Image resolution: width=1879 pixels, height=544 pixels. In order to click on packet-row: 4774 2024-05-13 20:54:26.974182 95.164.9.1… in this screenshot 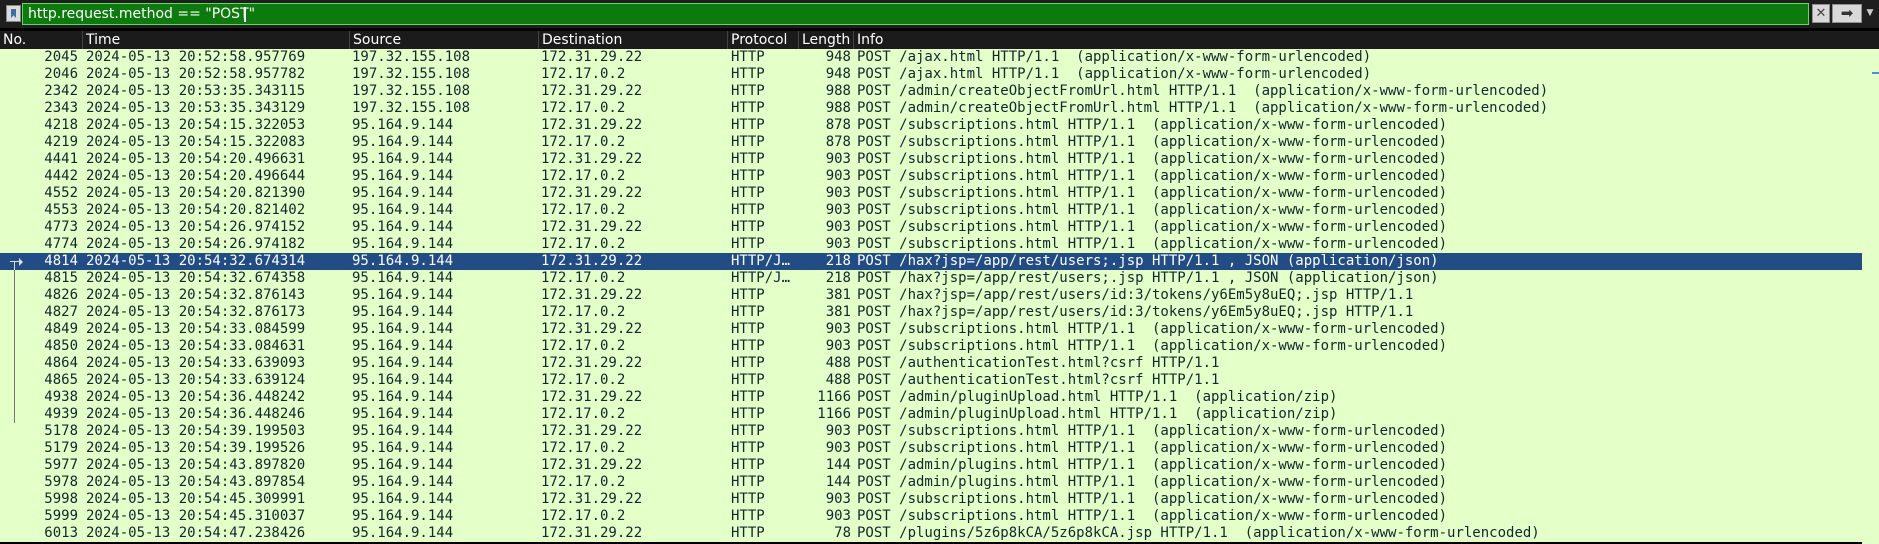, I will do `click(939, 244)`.